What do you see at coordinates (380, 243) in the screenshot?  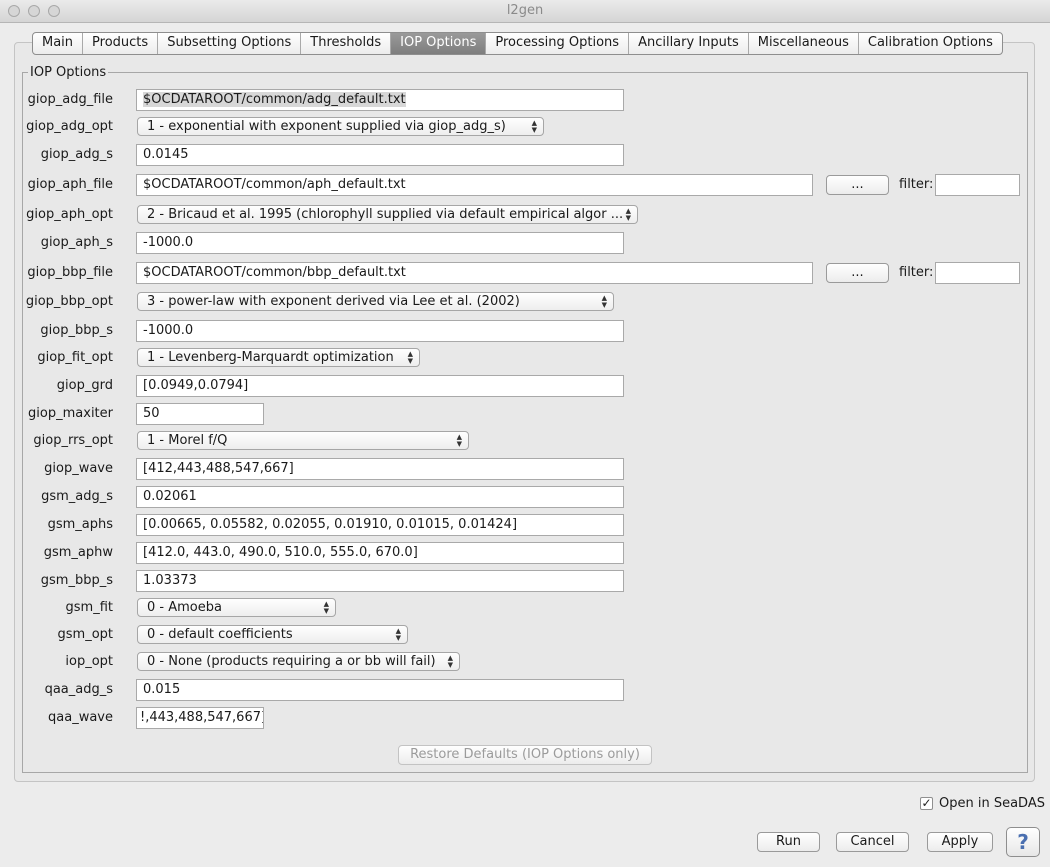 I see `giop-aph-s-field: -1000.0` at bounding box center [380, 243].